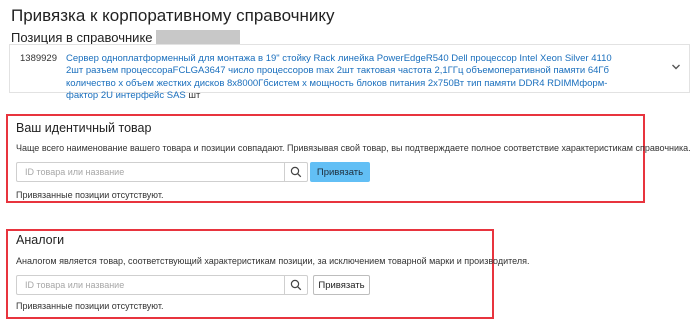 The image size is (700, 325). I want to click on analogs-bind-button: Привязать, so click(341, 285).